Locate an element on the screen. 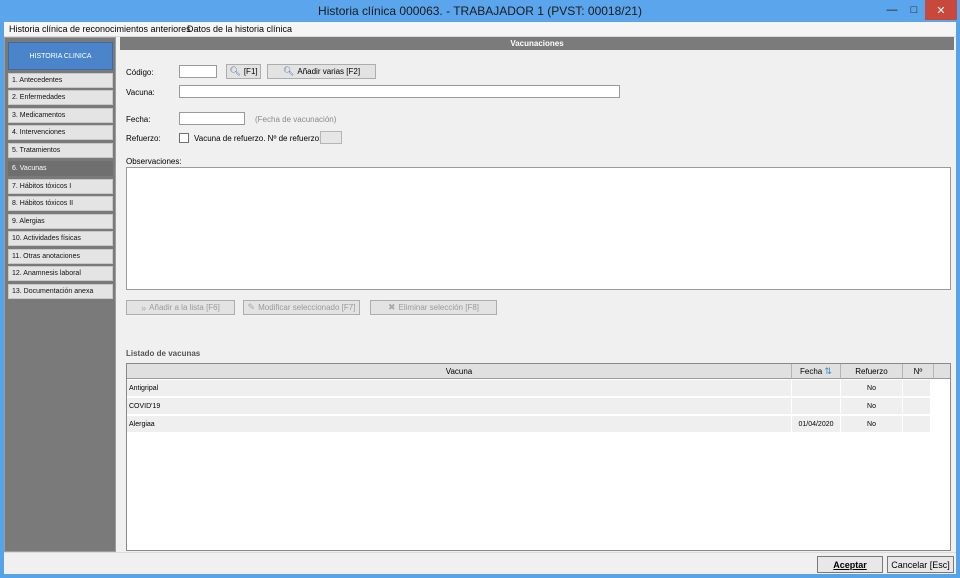 The width and height of the screenshot is (960, 578). sidebar-item-tratamientos: 5. Tratamientos is located at coordinates (60, 150).